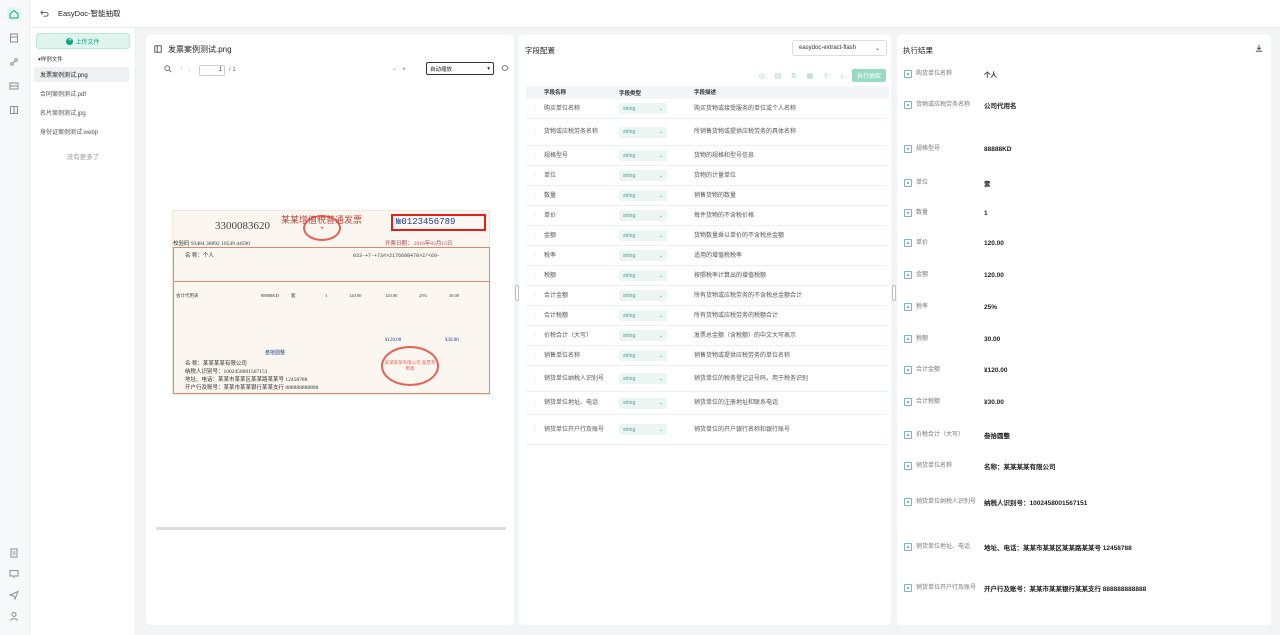  What do you see at coordinates (581, 430) in the screenshot?
I see `field-name: 销货单位开户行及账号` at bounding box center [581, 430].